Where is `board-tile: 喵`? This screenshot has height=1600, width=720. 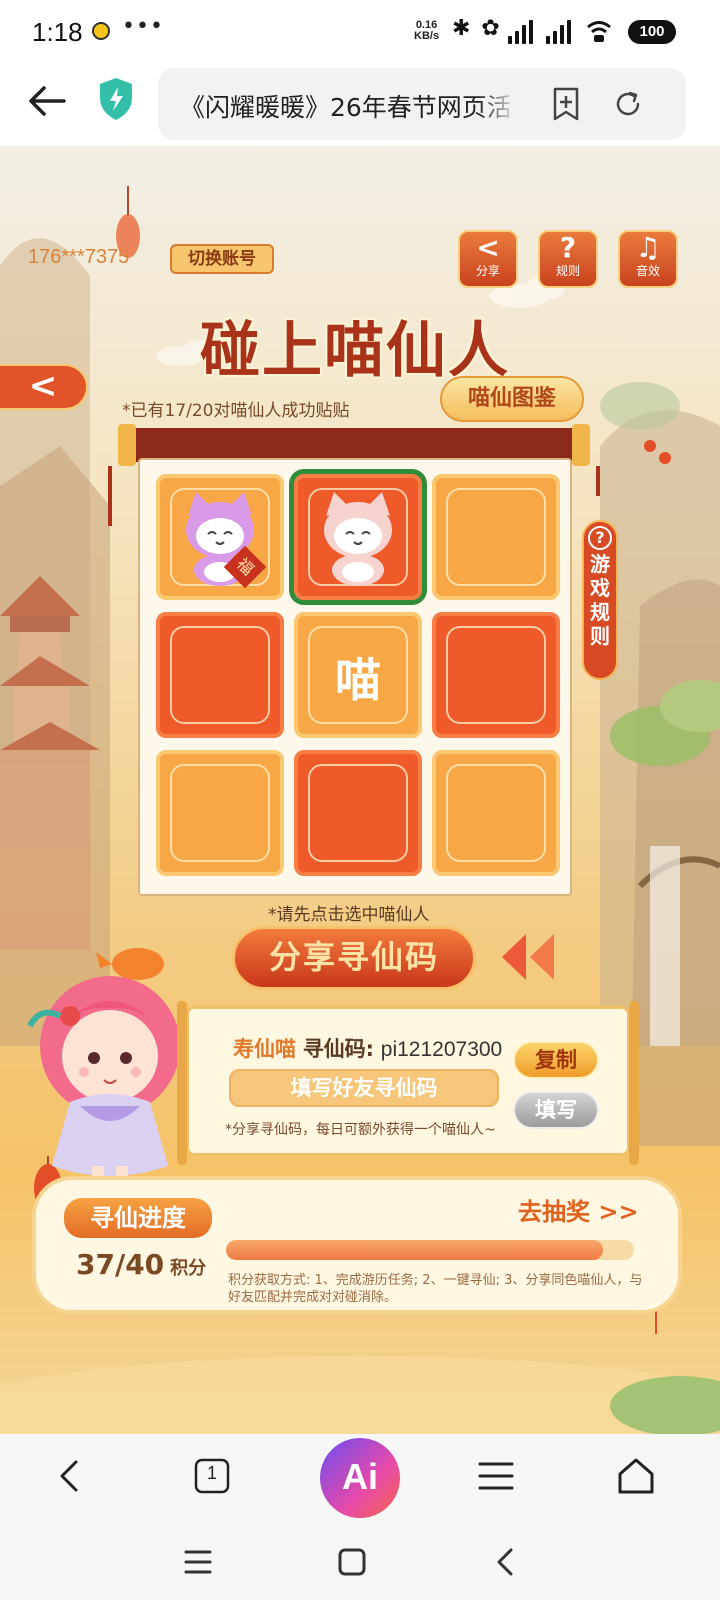 board-tile: 喵 is located at coordinates (358, 675).